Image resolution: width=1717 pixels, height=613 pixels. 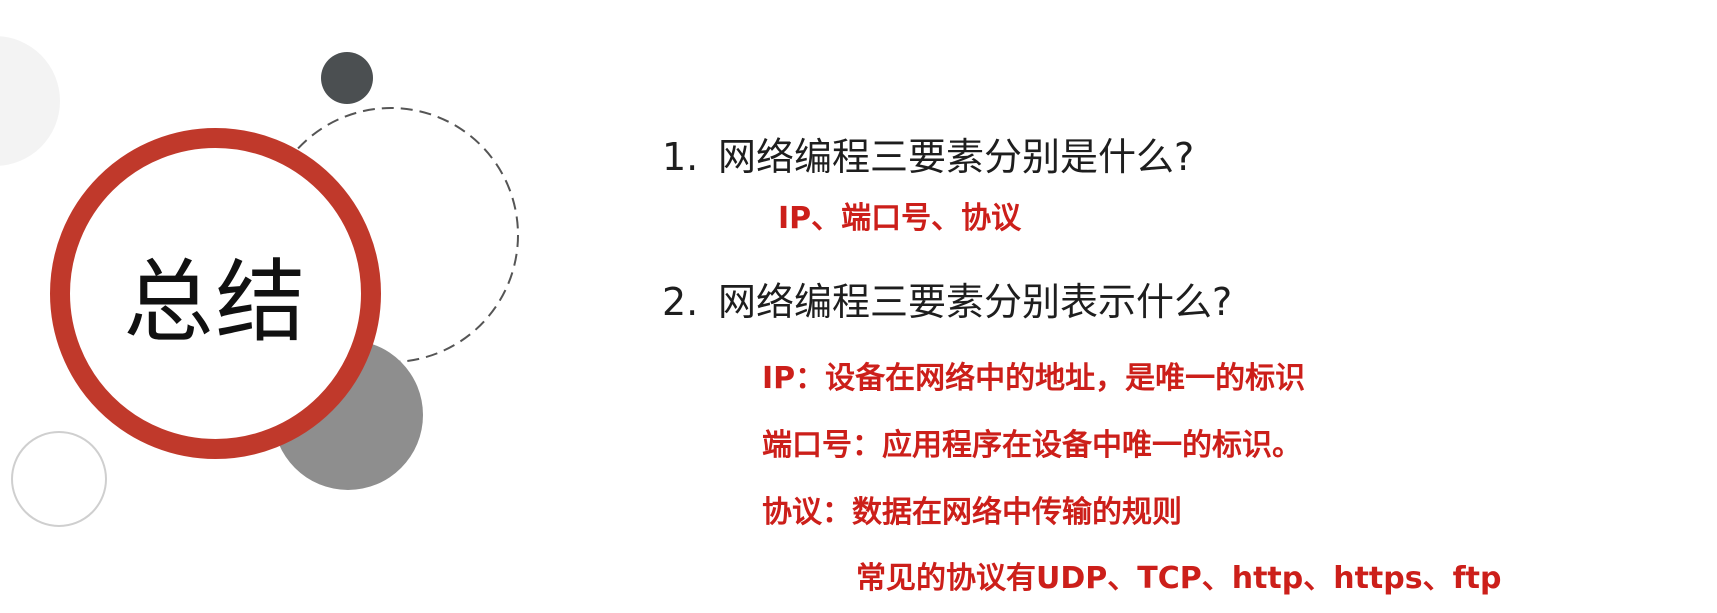 What do you see at coordinates (972, 512) in the screenshot?
I see `answer-2-protocol: 协议：数据在网络中传输的规则` at bounding box center [972, 512].